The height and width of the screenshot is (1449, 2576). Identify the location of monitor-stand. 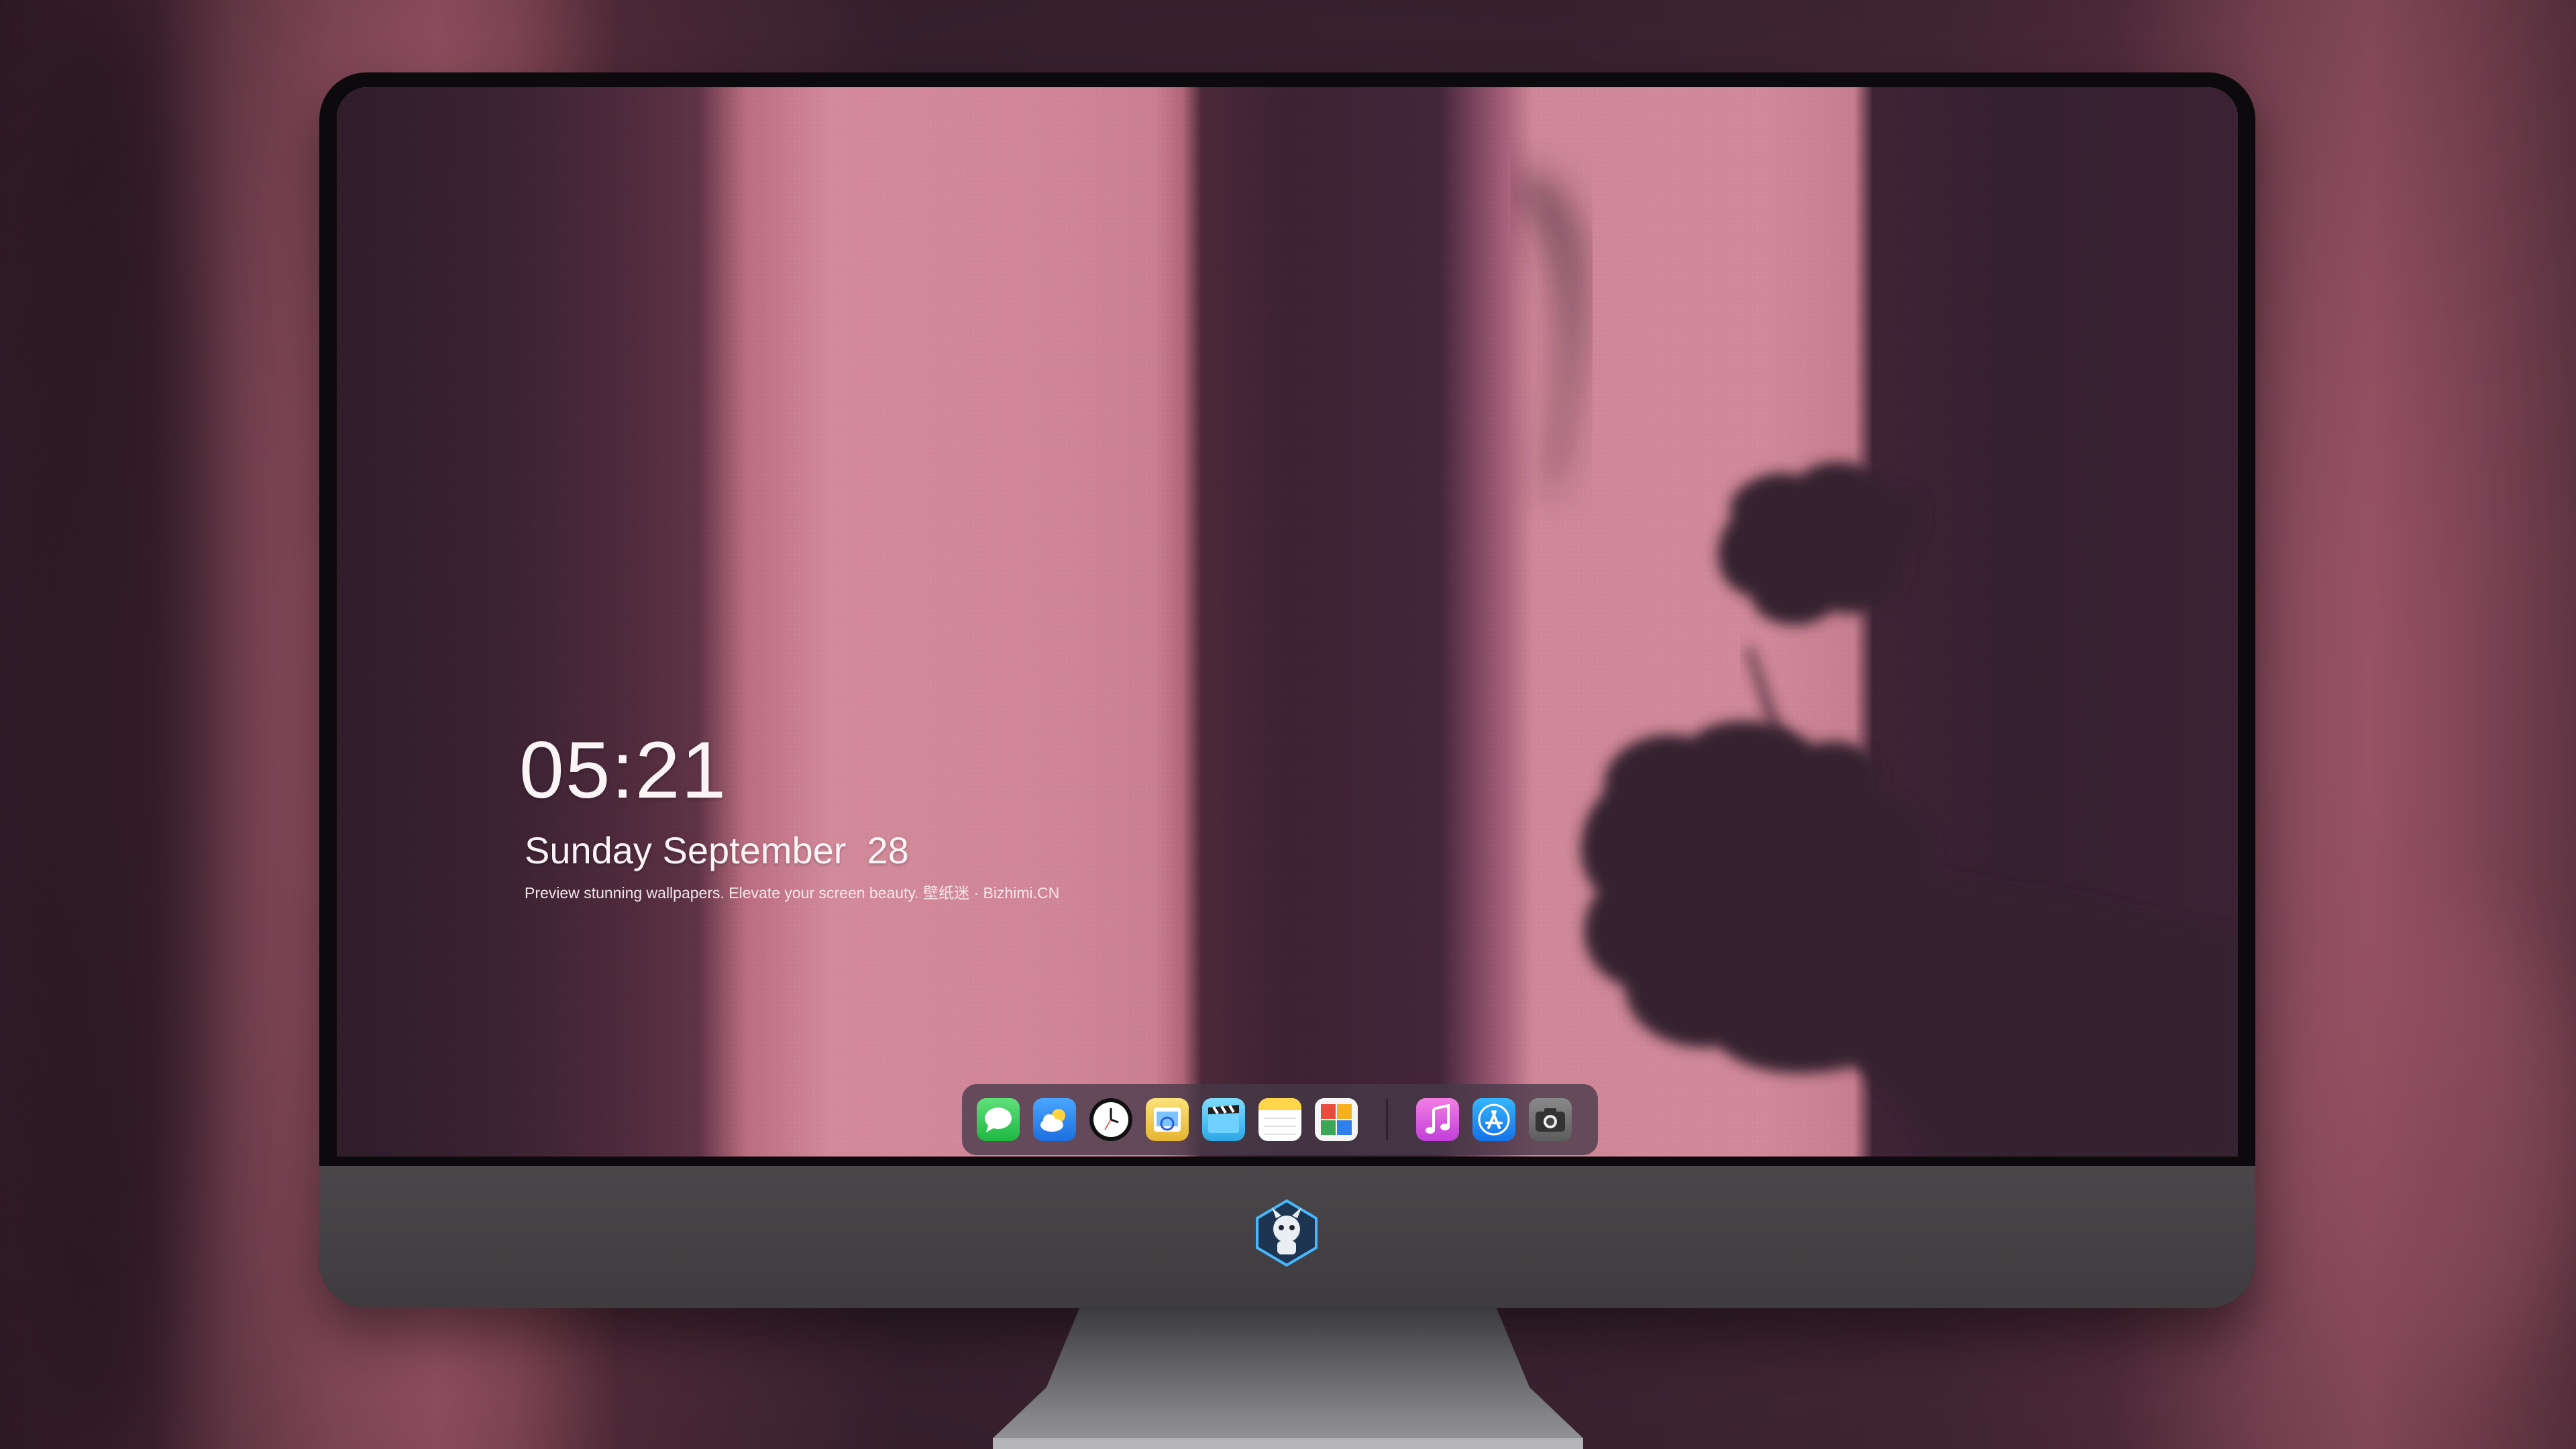
(1288, 1378).